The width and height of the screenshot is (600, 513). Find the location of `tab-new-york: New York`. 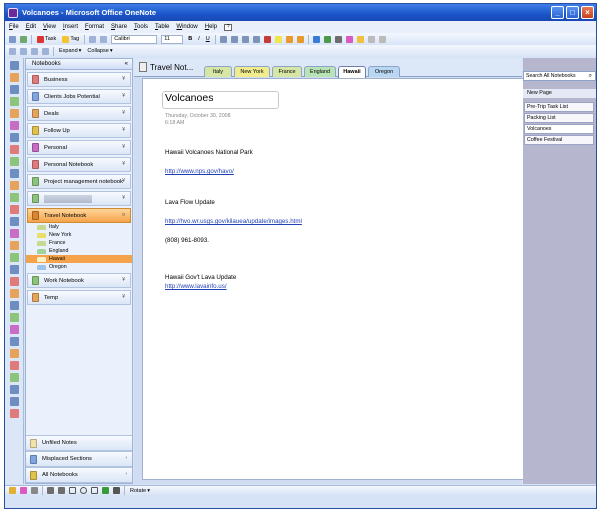

tab-new-york: New York is located at coordinates (252, 71).